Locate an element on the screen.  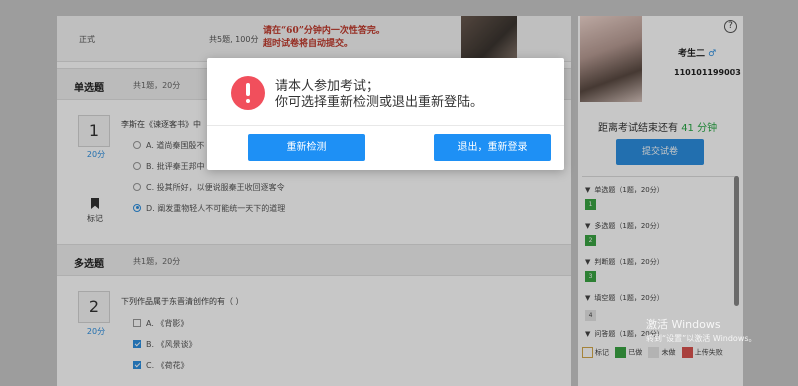
recheck-button: 重新检测 is located at coordinates (306, 147).